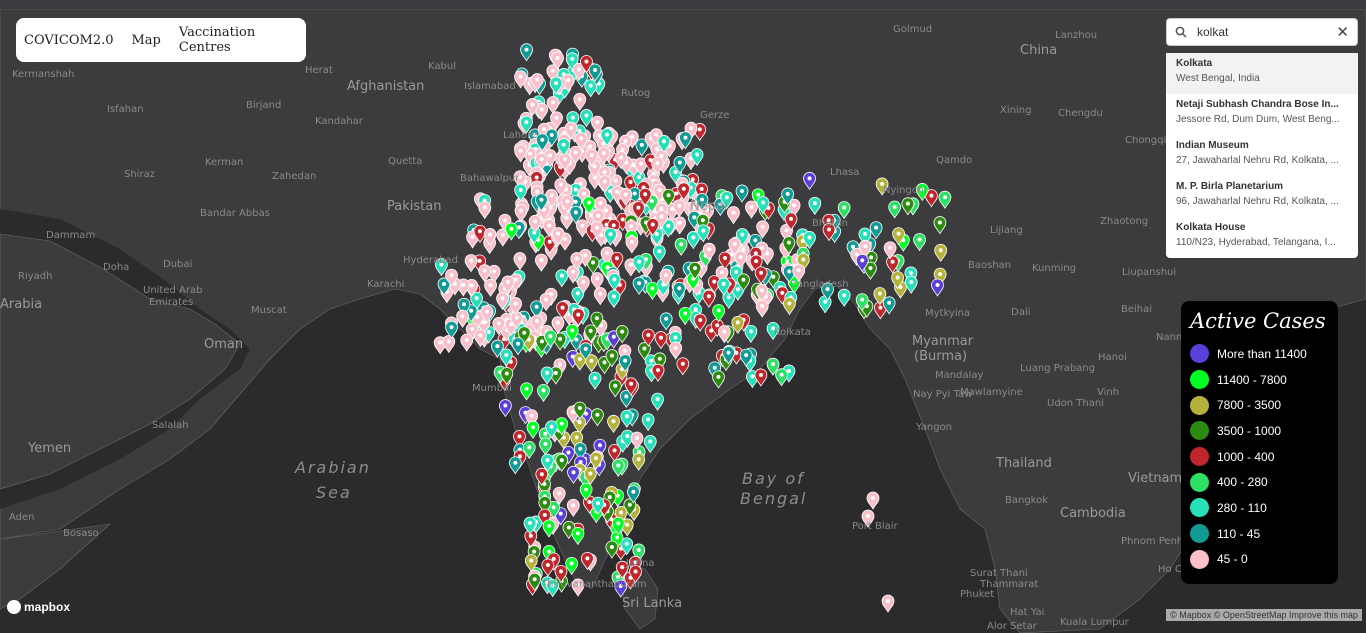  I want to click on mapbox-logo: mapbox, so click(38, 607).